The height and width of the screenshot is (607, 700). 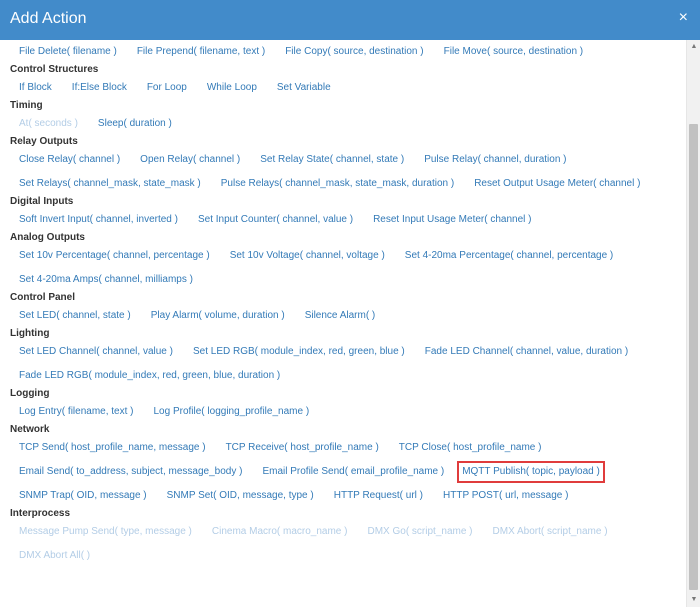 What do you see at coordinates (42, 201) in the screenshot?
I see `section-title: Digital Inputs` at bounding box center [42, 201].